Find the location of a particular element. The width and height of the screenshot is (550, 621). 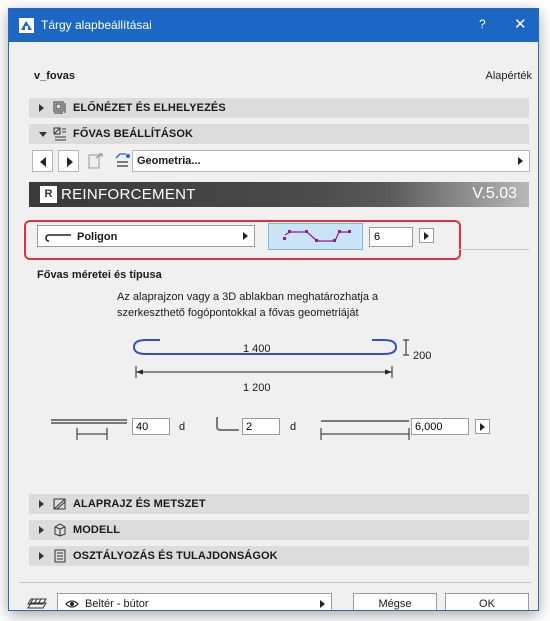

cancel-button: Mégse is located at coordinates (395, 601).